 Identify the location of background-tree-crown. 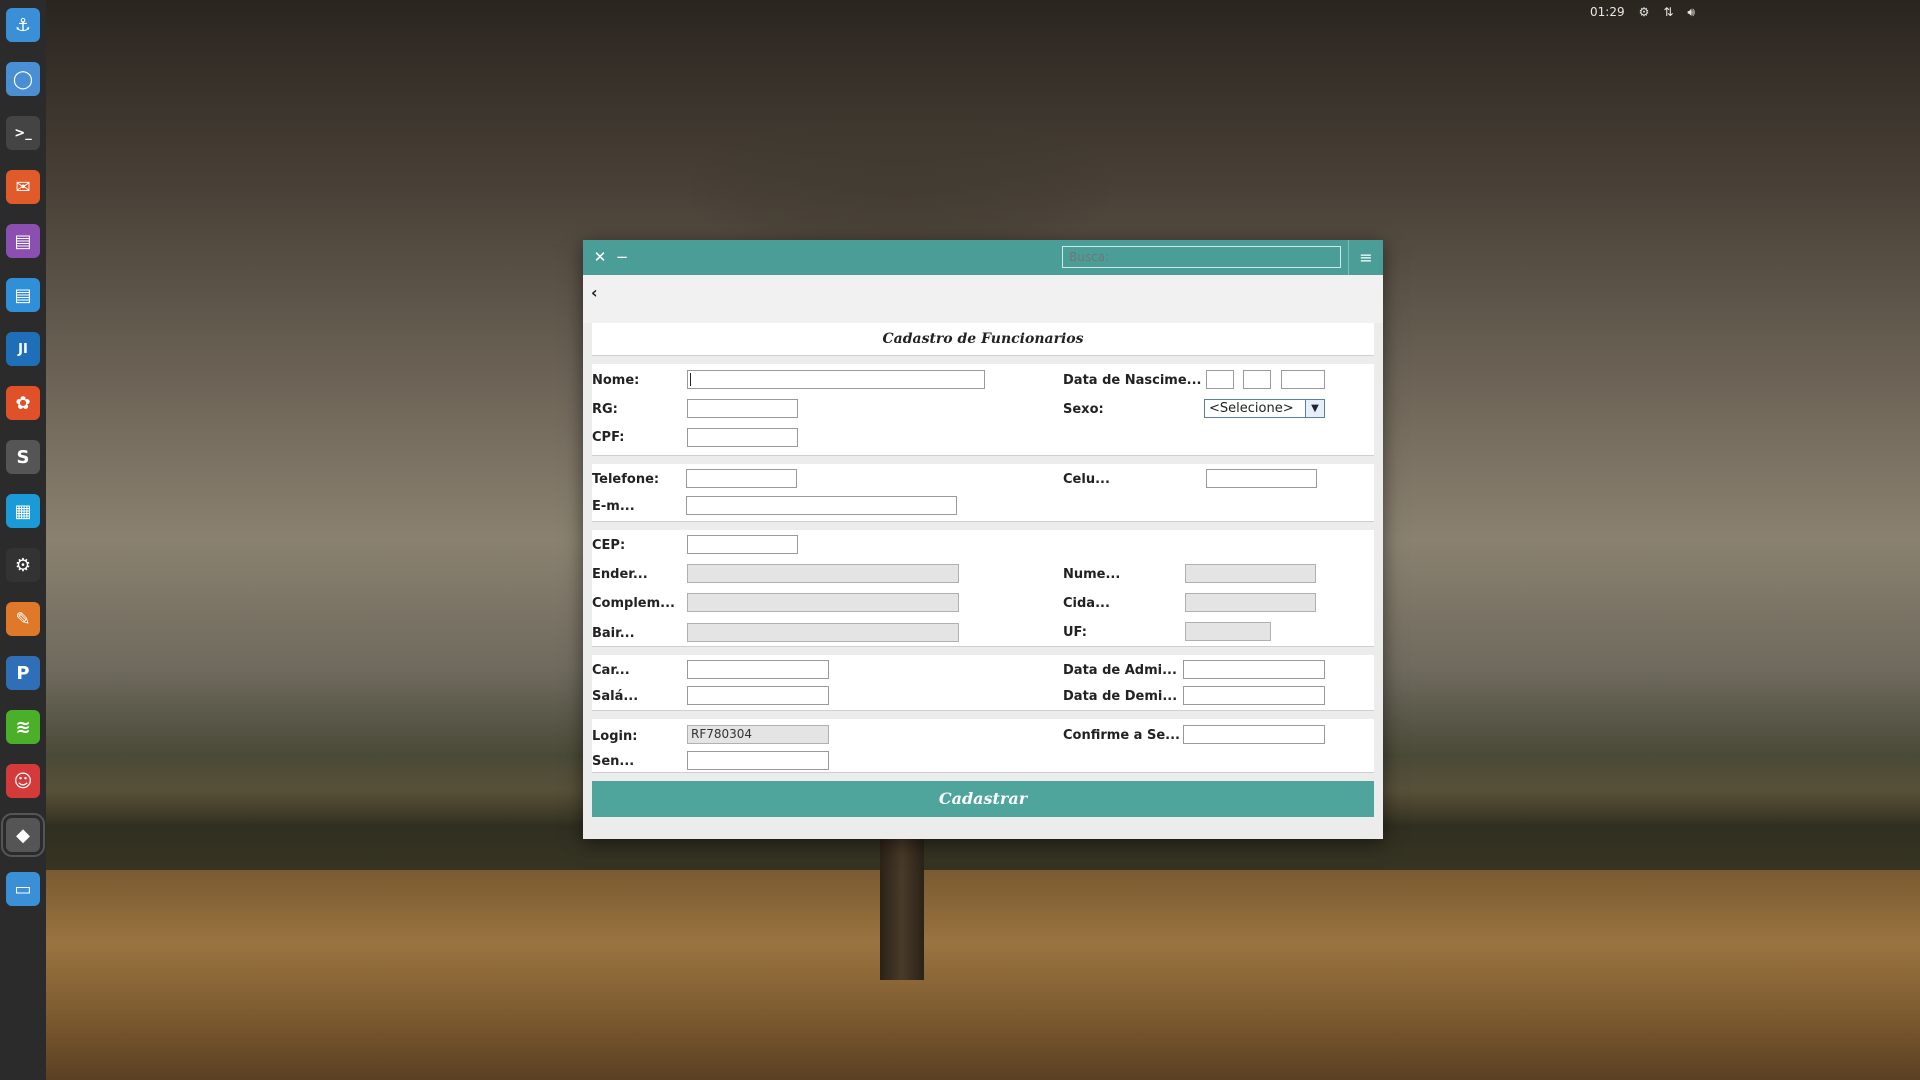
(900, 185).